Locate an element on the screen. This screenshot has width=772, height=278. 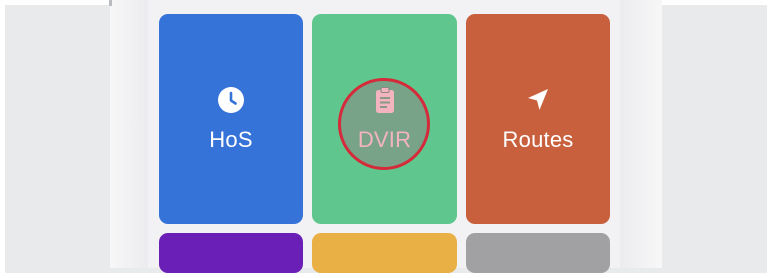
dvir-tile-label: DVIR is located at coordinates (384, 139).